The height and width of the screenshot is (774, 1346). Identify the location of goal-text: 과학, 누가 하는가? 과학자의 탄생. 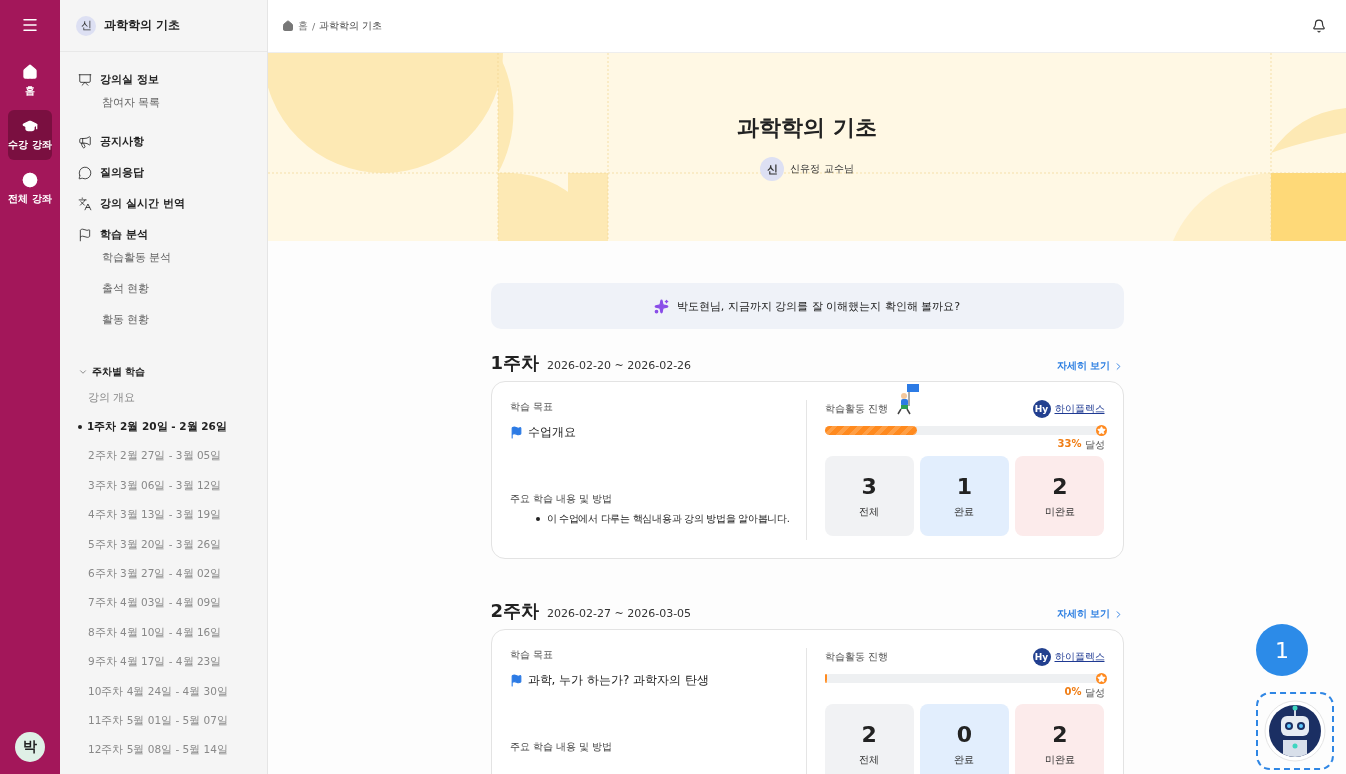
(618, 680).